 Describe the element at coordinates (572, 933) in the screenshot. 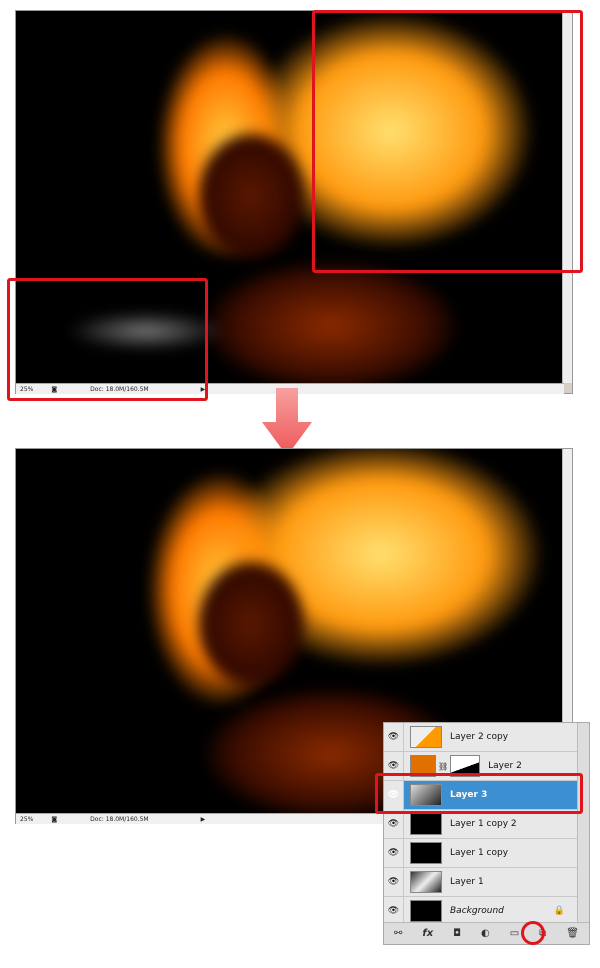

I see `trash-icon: 🗑` at that location.